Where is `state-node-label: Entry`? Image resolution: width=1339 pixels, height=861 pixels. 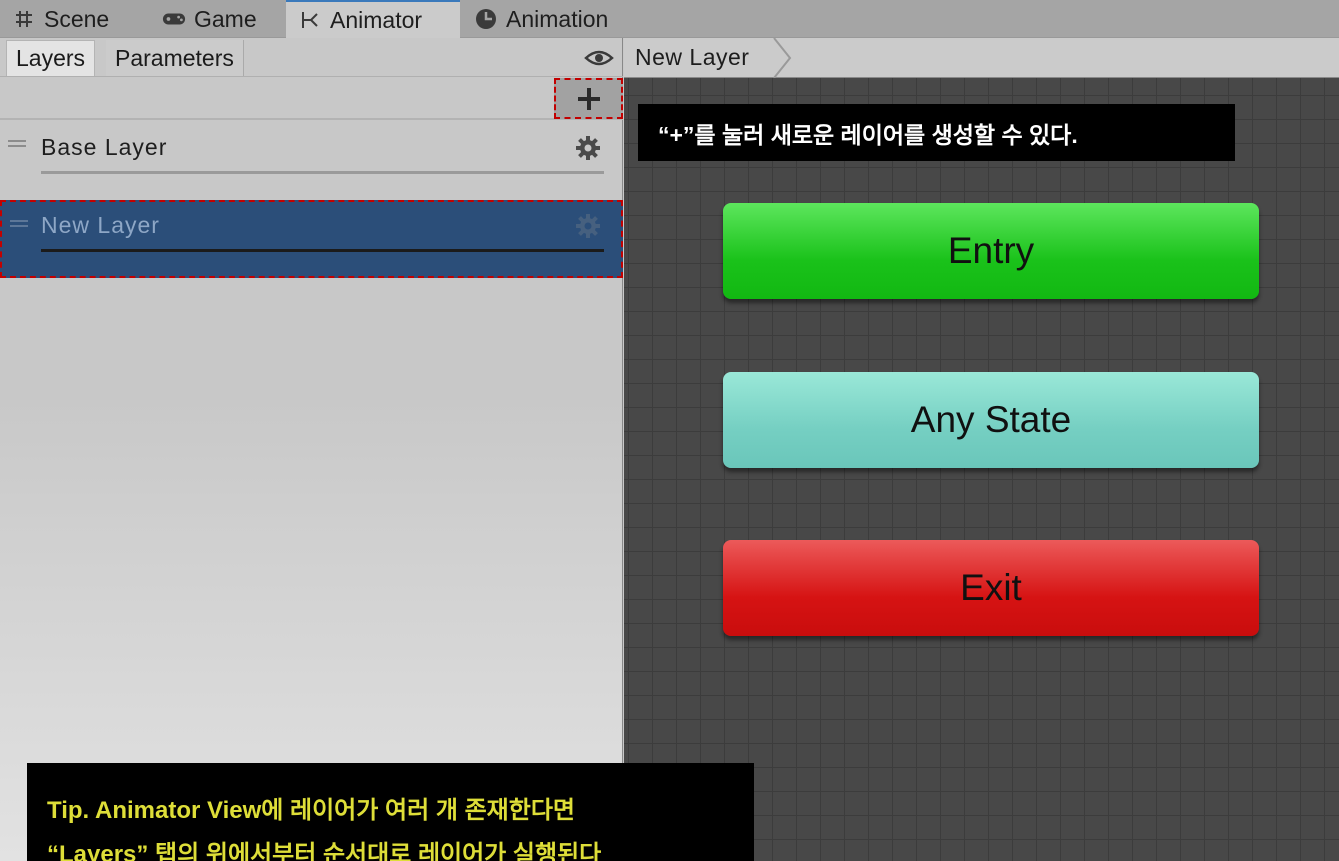
state-node-label: Entry is located at coordinates (991, 250).